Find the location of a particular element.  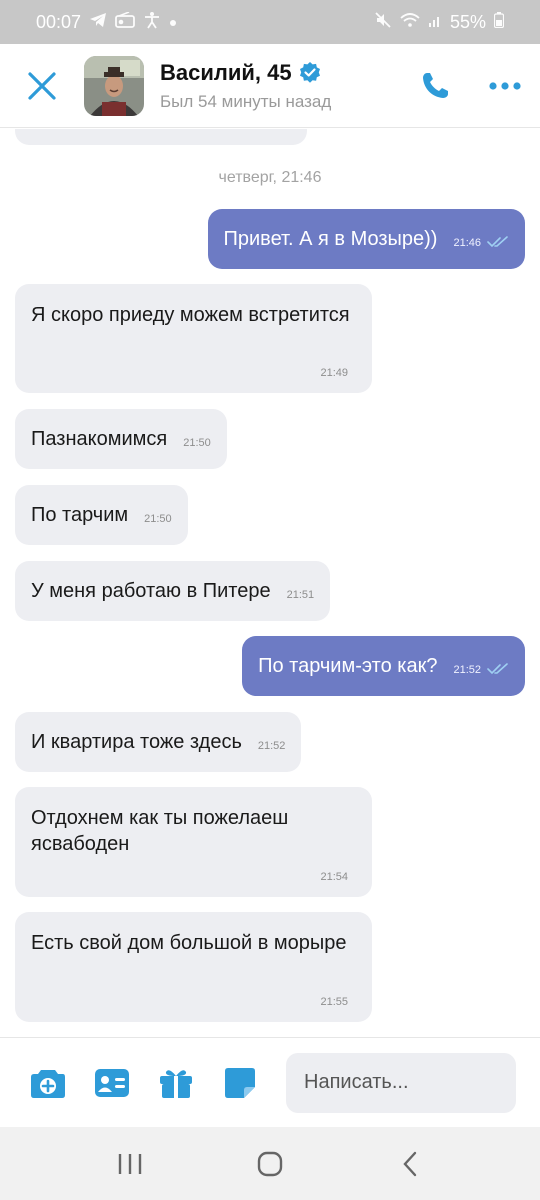

last-seen-status: Был 54 минуты назад is located at coordinates (246, 101).